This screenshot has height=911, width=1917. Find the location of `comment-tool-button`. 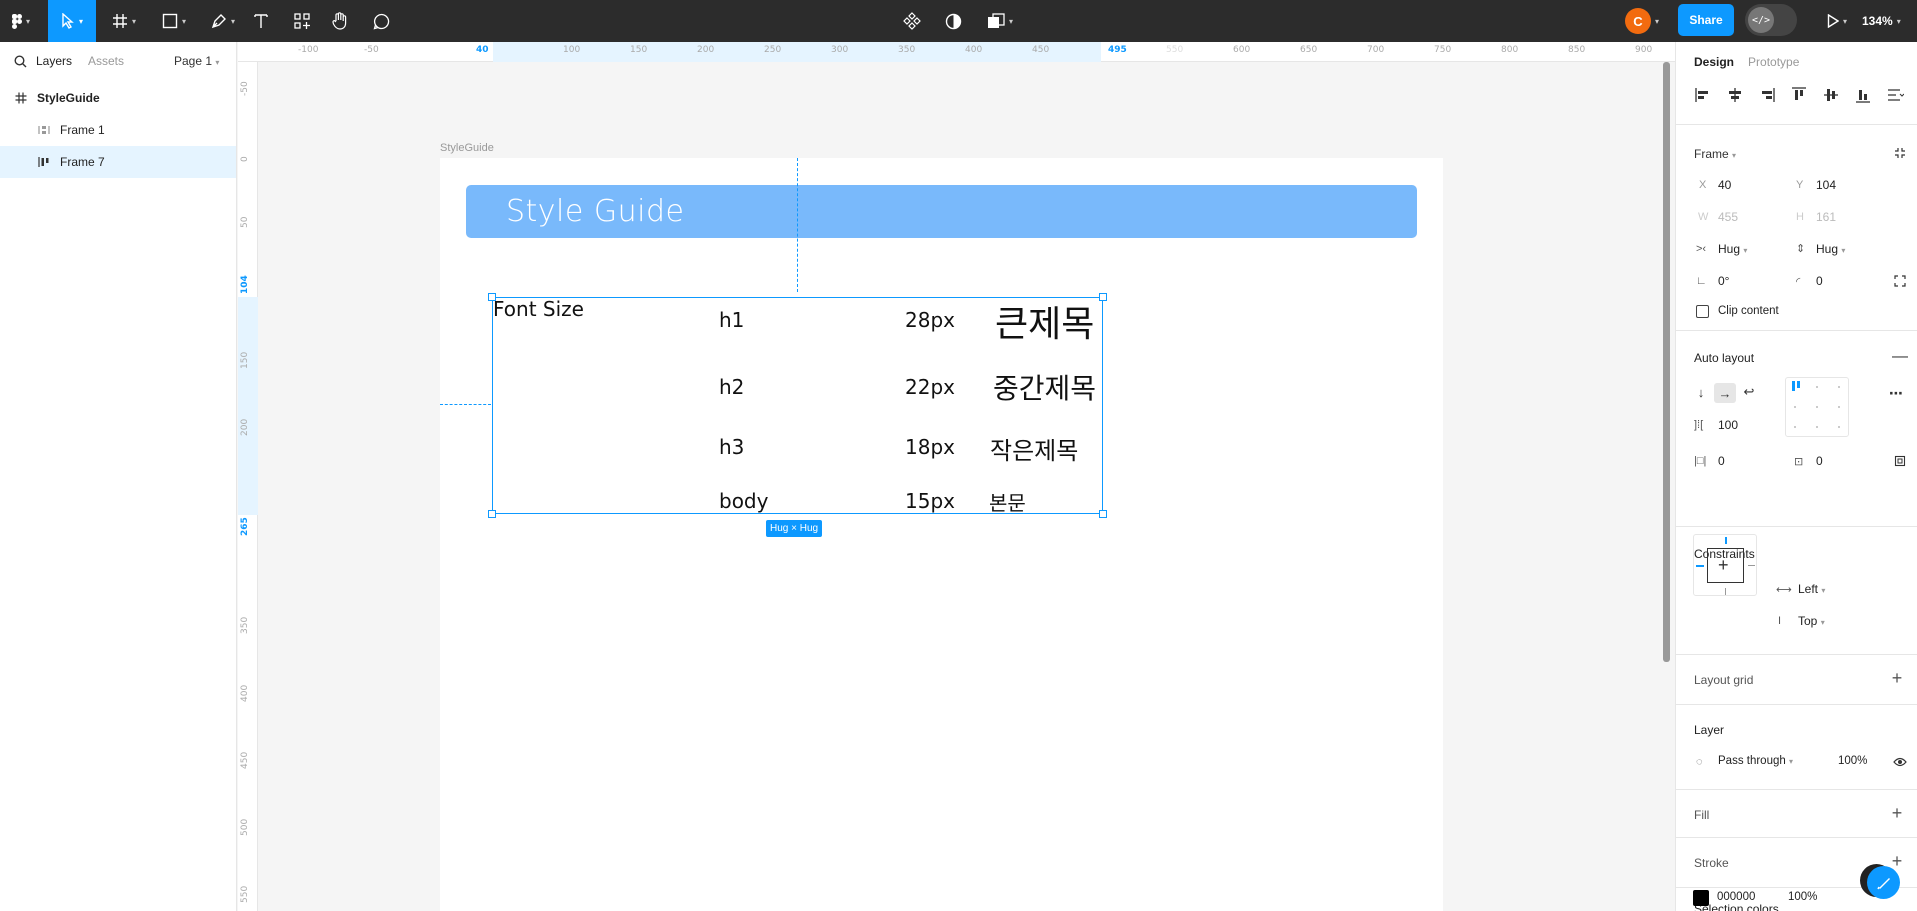

comment-tool-button is located at coordinates (381, 21).